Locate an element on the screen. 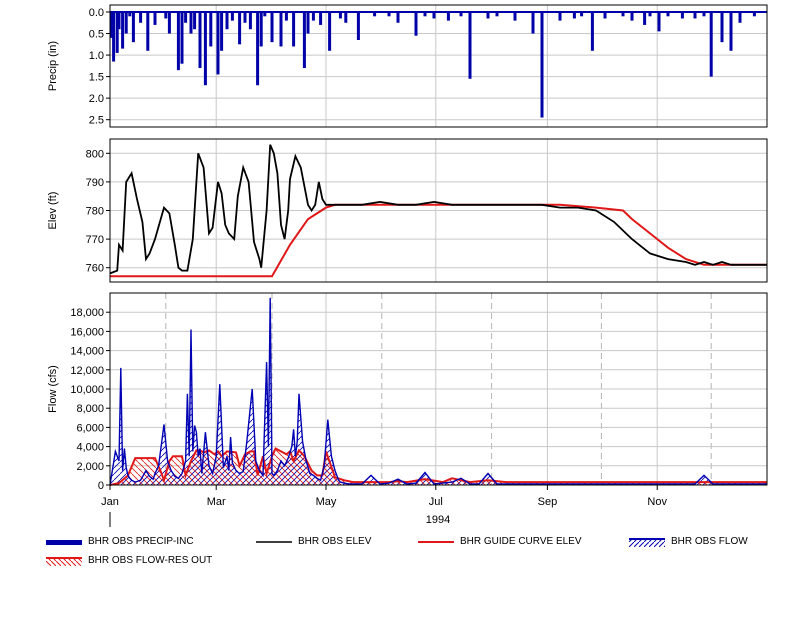 This screenshot has width=800, height=627. y-tick-label: 4,000 is located at coordinates (90, 448).